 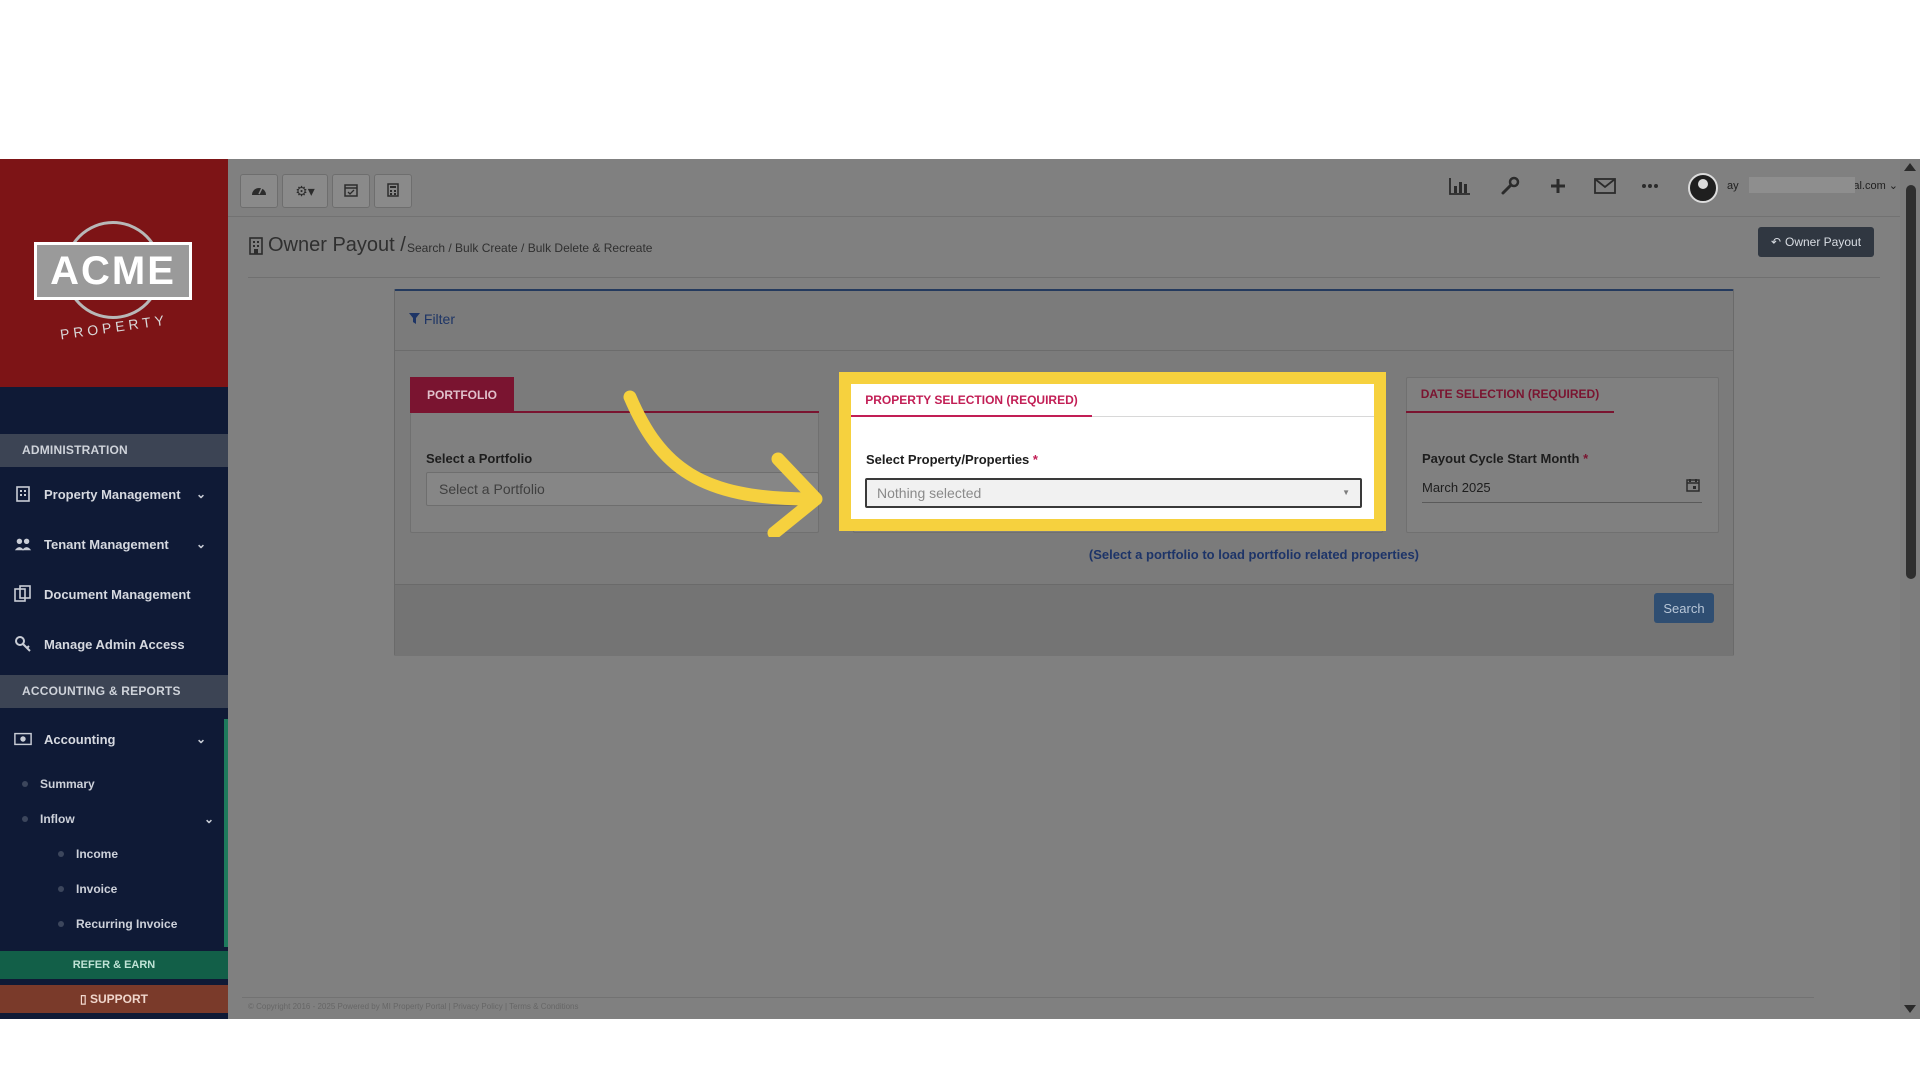 I want to click on section-administration: ADMINISTRATION, so click(x=114, y=450).